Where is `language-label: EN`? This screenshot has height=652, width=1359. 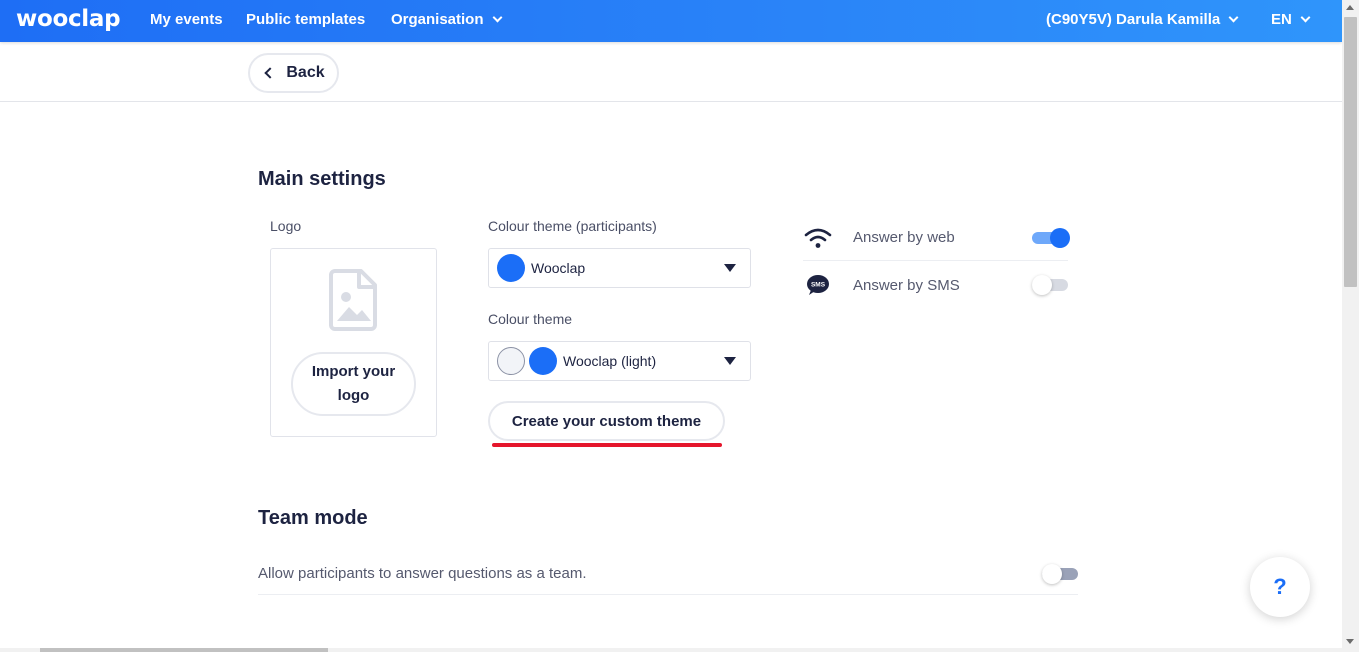 language-label: EN is located at coordinates (1281, 19).